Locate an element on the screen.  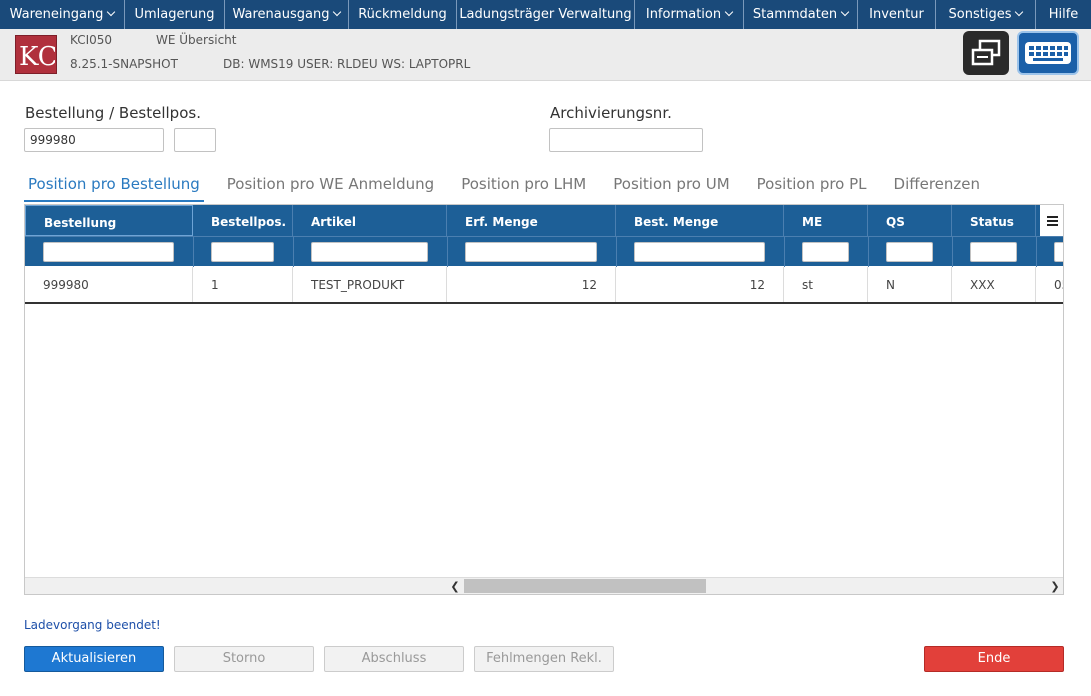
cell-best-menge: 12 is located at coordinates (700, 284).